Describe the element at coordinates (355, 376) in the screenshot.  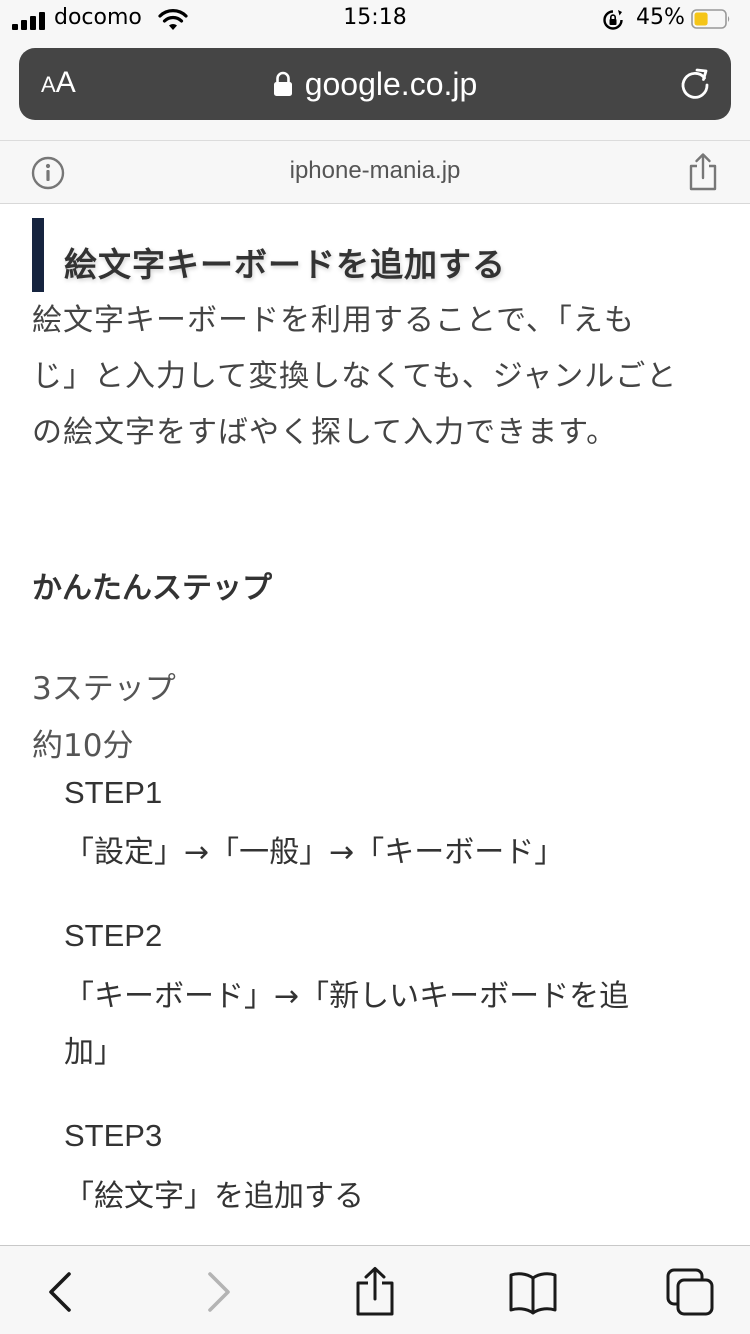
I see `intro-line: じ」と入力して変換しなくても、ジャンルごと` at that location.